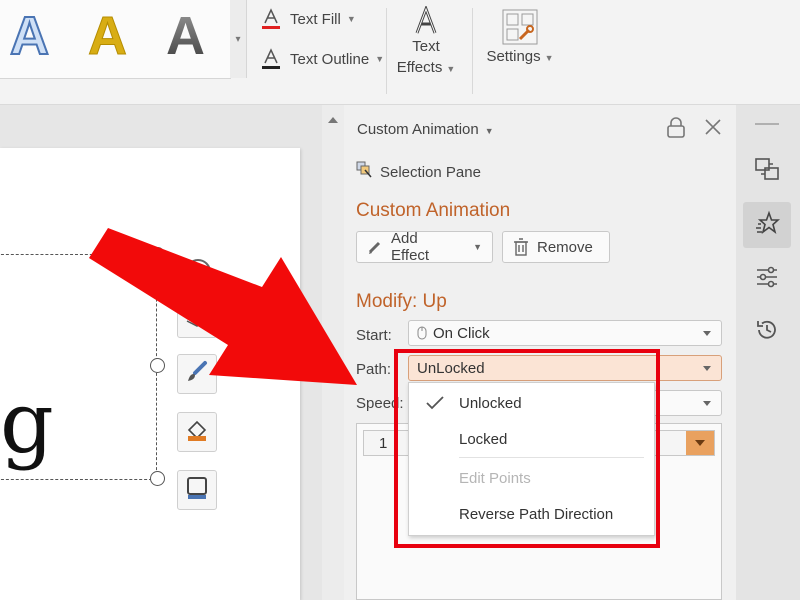 The width and height of the screenshot is (800, 600). Describe the element at coordinates (330, 59) in the screenshot. I see `text-outline-label: Text Outline` at that location.